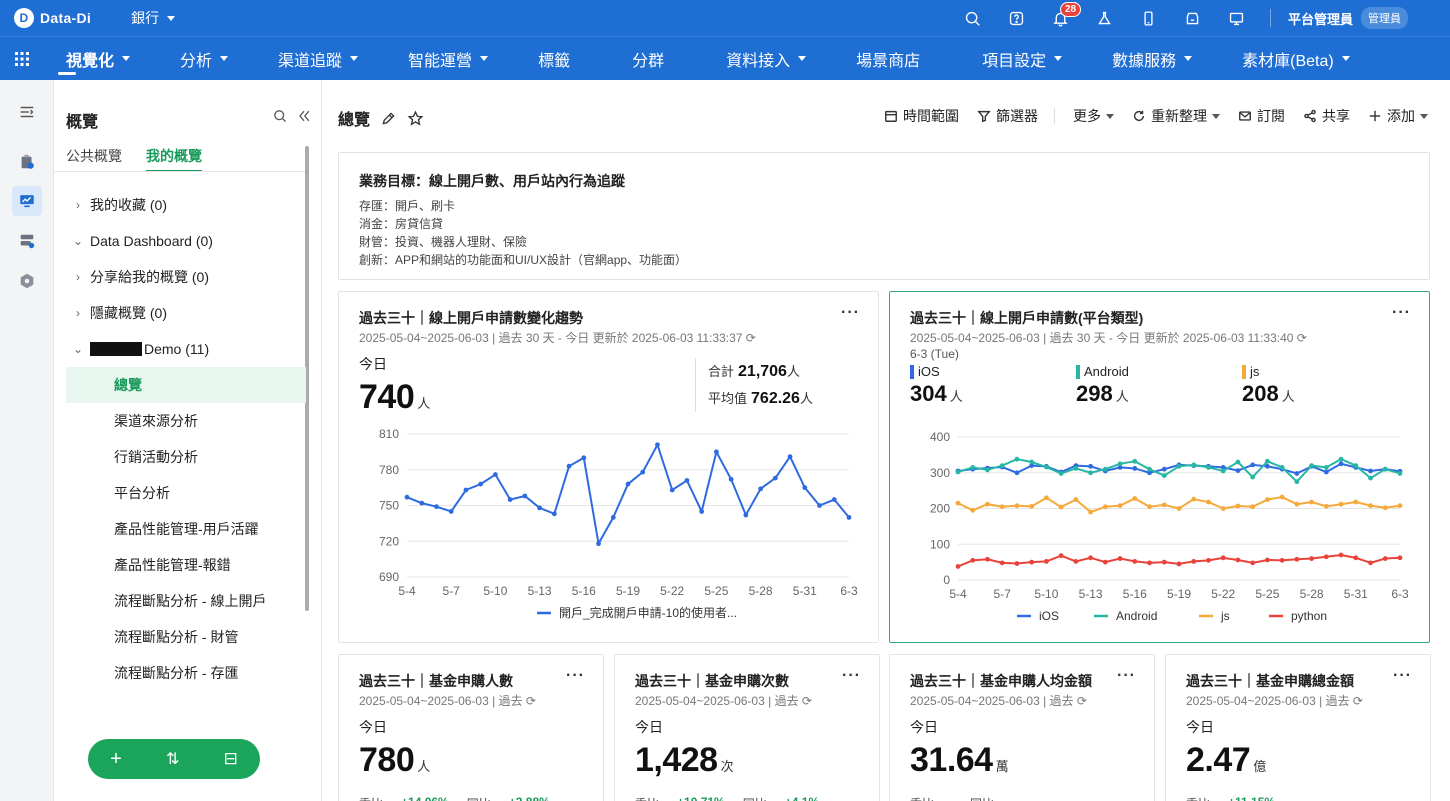 The image size is (1450, 801). I want to click on rail-settings, so click(27, 281).